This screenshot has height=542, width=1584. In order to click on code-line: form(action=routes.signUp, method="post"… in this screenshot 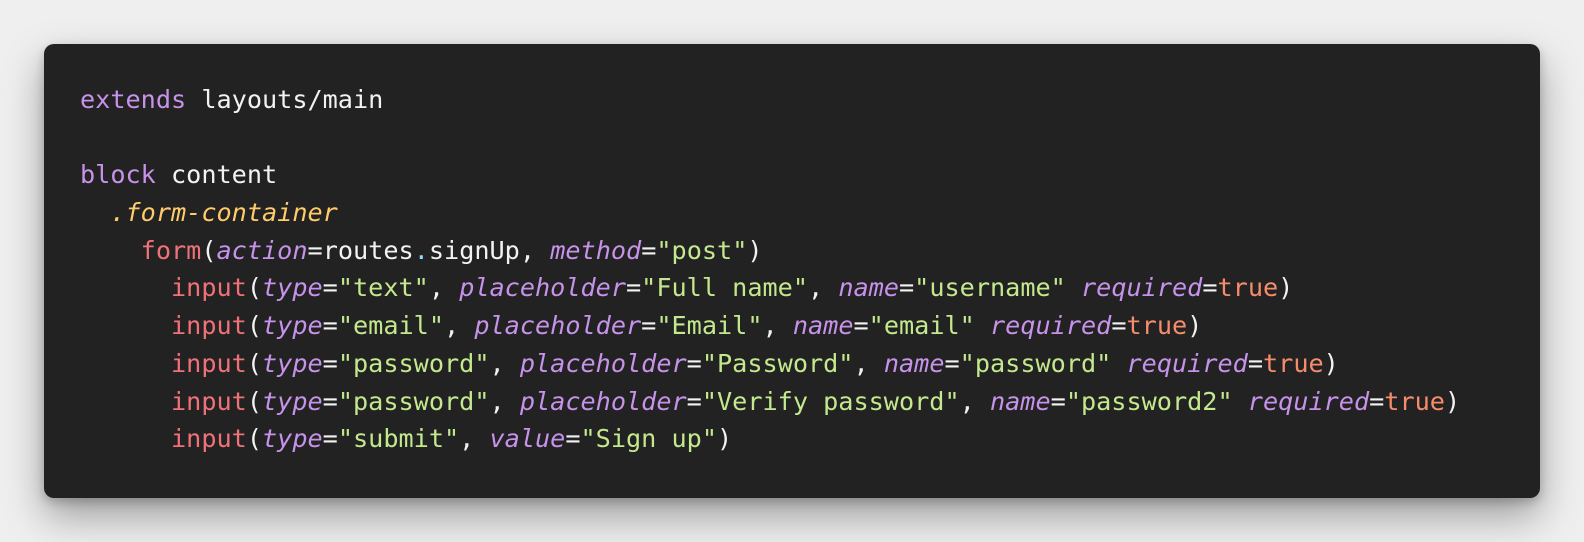, I will do `click(810, 251)`.